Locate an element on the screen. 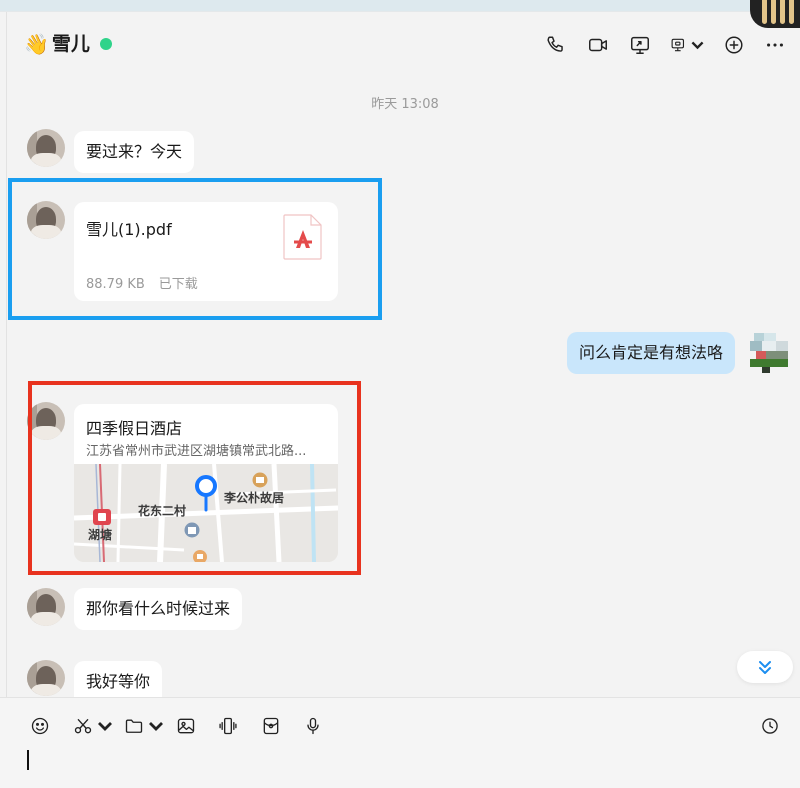  history-icon is located at coordinates (770, 726).